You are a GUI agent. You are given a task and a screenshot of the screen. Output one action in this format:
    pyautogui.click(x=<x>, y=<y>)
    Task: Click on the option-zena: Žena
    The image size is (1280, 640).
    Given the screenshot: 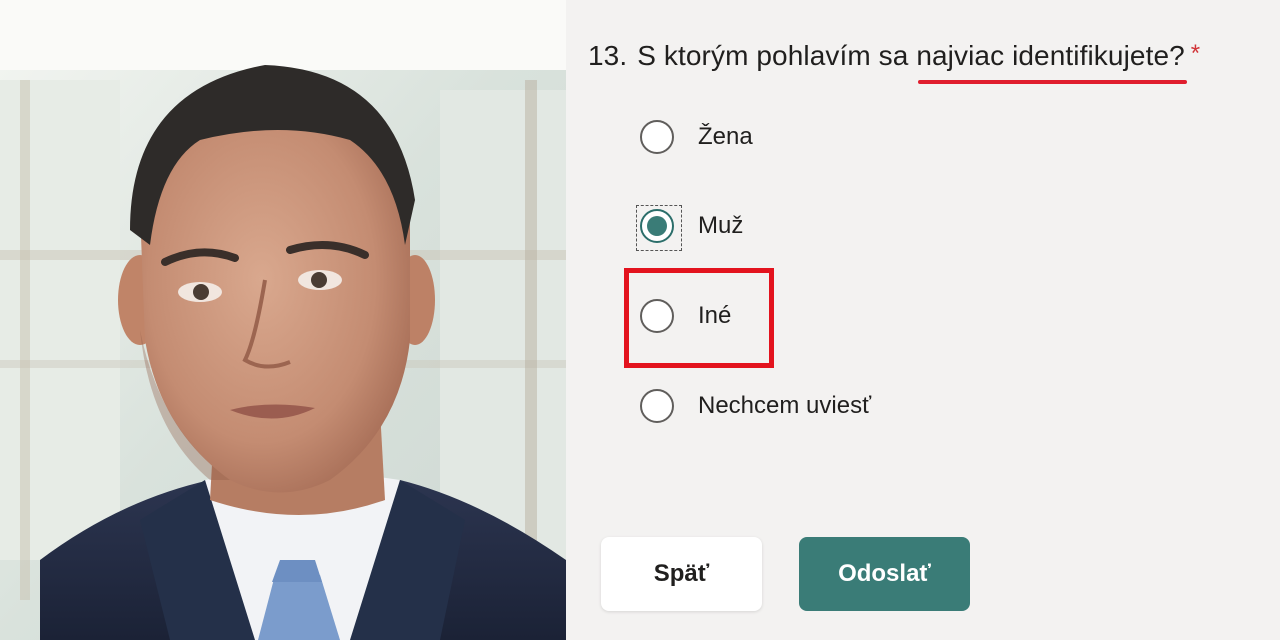 What is the action you would take?
    pyautogui.click(x=696, y=137)
    